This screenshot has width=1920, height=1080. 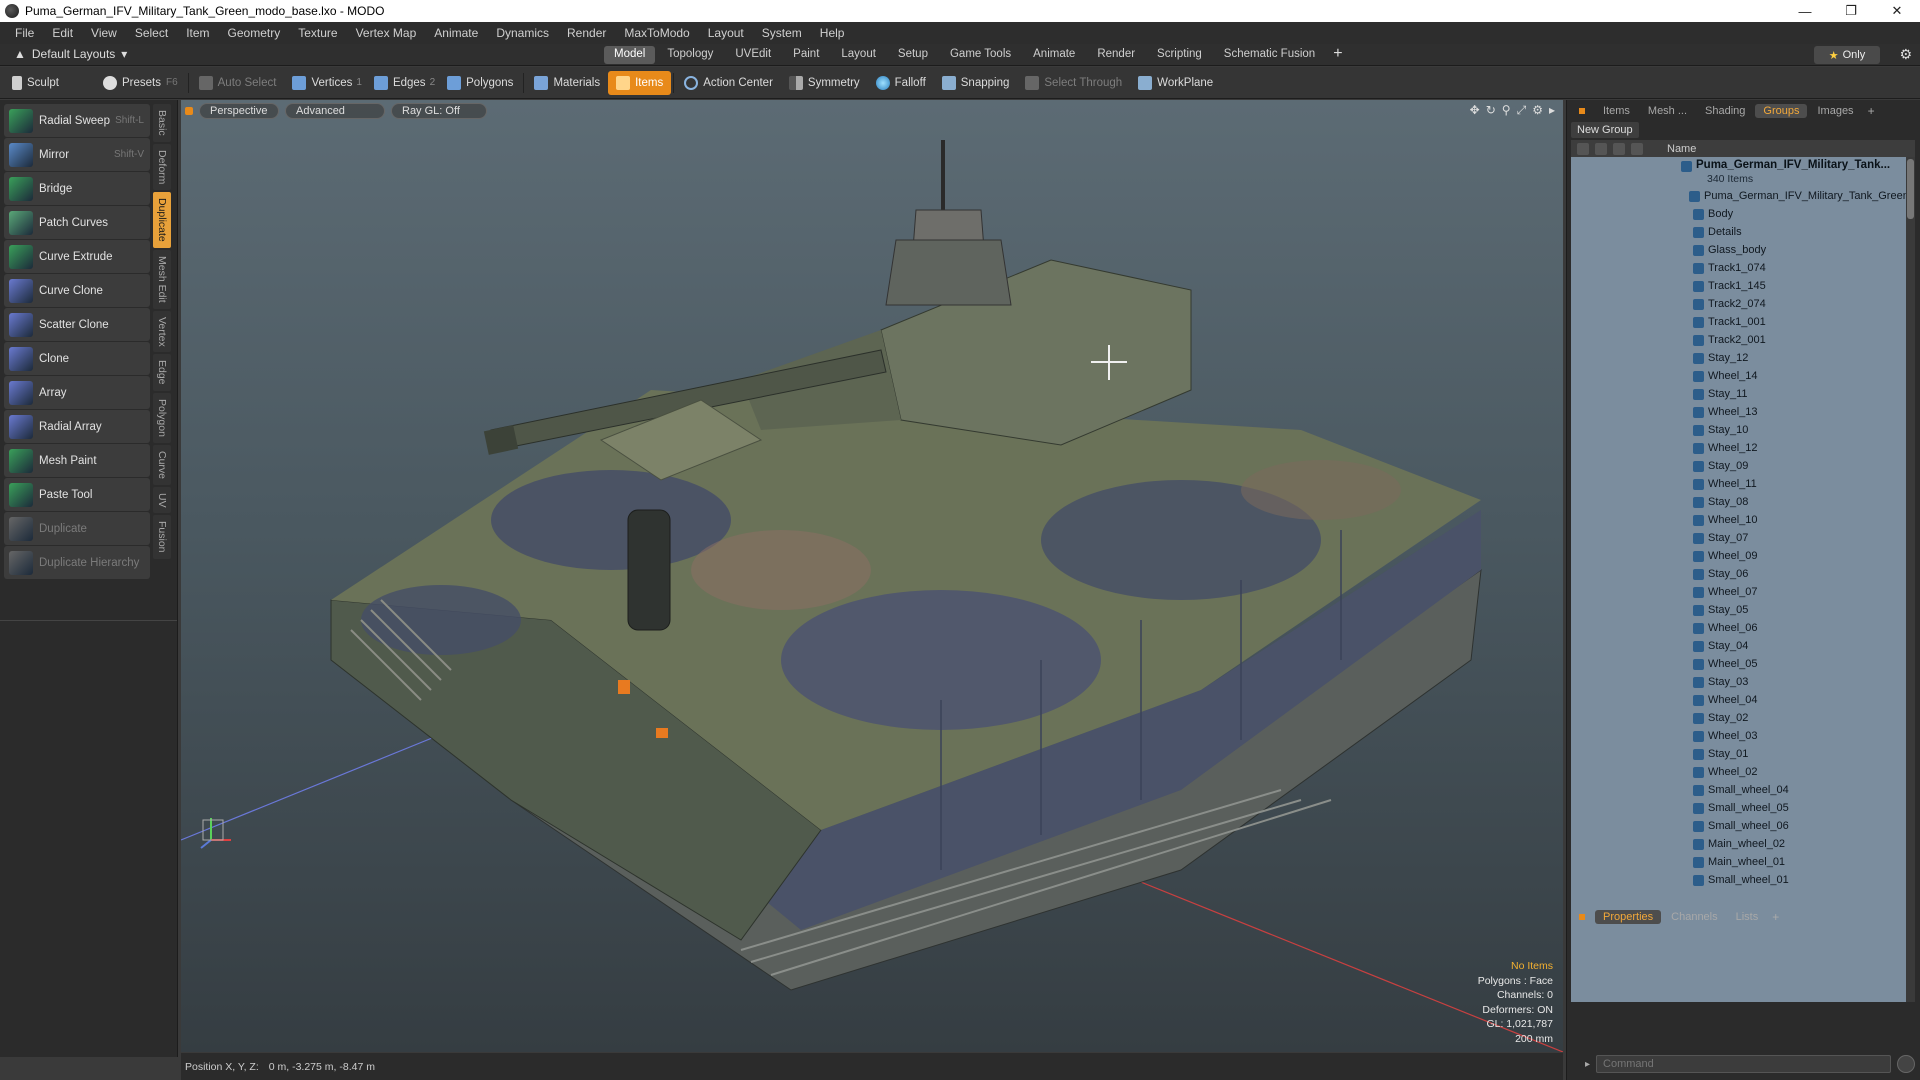 What do you see at coordinates (400, 83) in the screenshot?
I see `edges-button: Edges` at bounding box center [400, 83].